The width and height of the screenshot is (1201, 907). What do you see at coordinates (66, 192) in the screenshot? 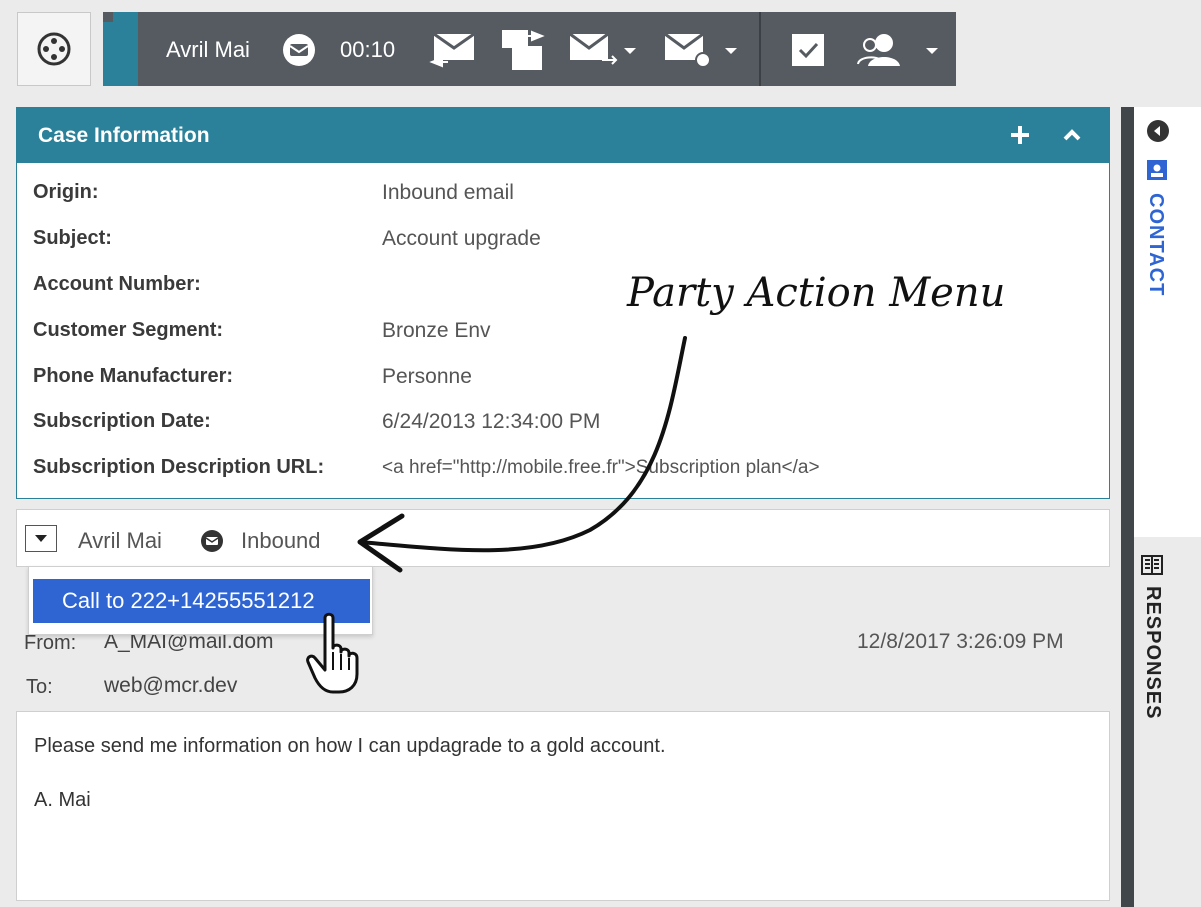
I see `case-row-label: Origin:` at bounding box center [66, 192].